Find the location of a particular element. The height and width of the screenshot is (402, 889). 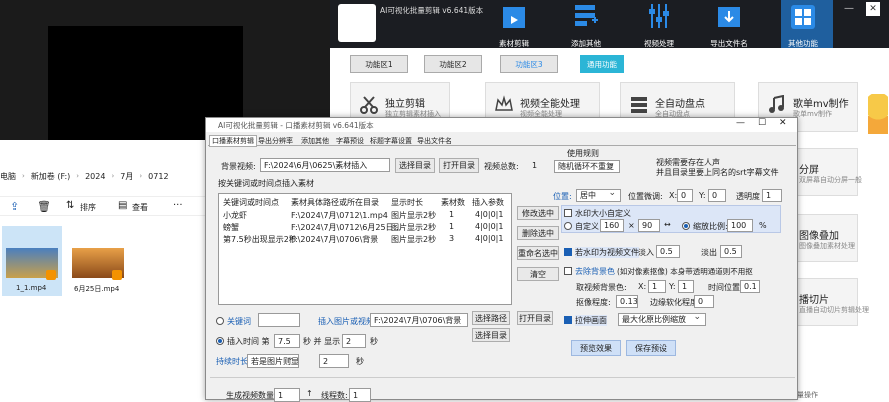

sort-icon: ⇅ is located at coordinates (70, 205).